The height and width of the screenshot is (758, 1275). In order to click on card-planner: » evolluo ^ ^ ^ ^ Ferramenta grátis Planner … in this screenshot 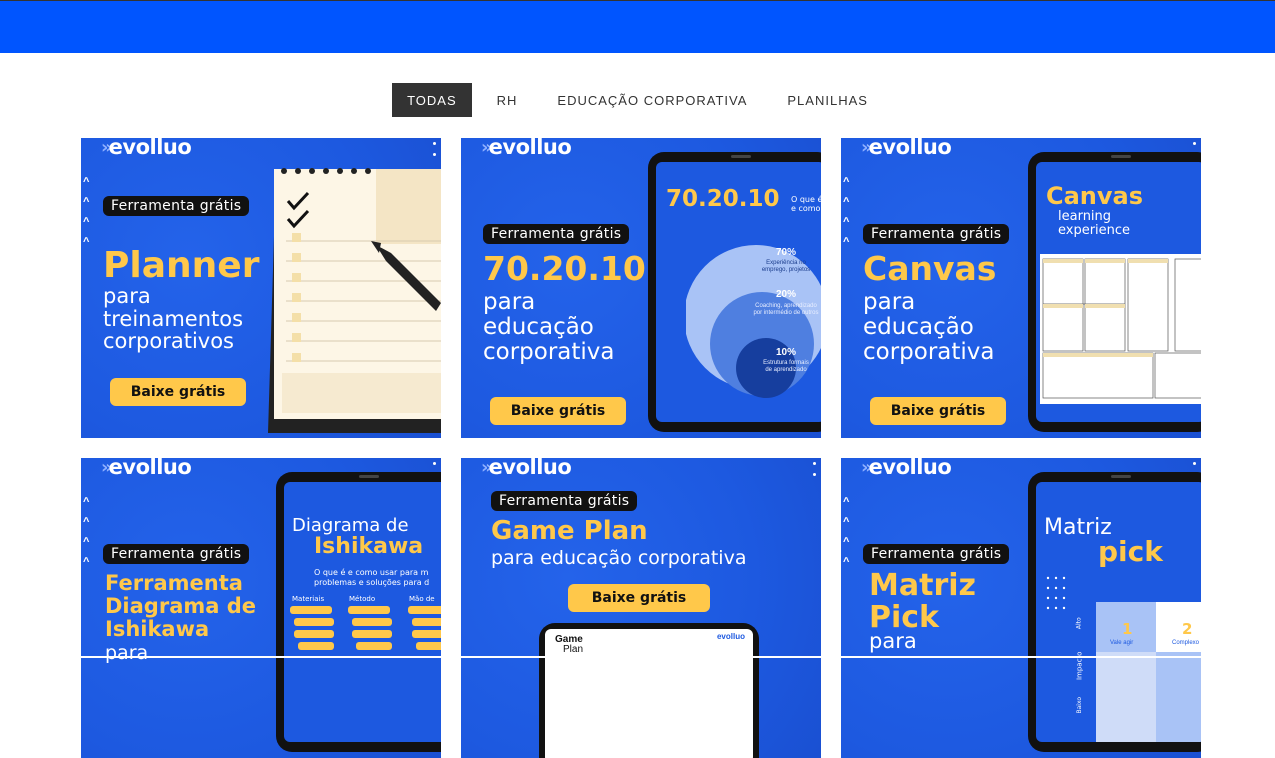, I will do `click(261, 288)`.